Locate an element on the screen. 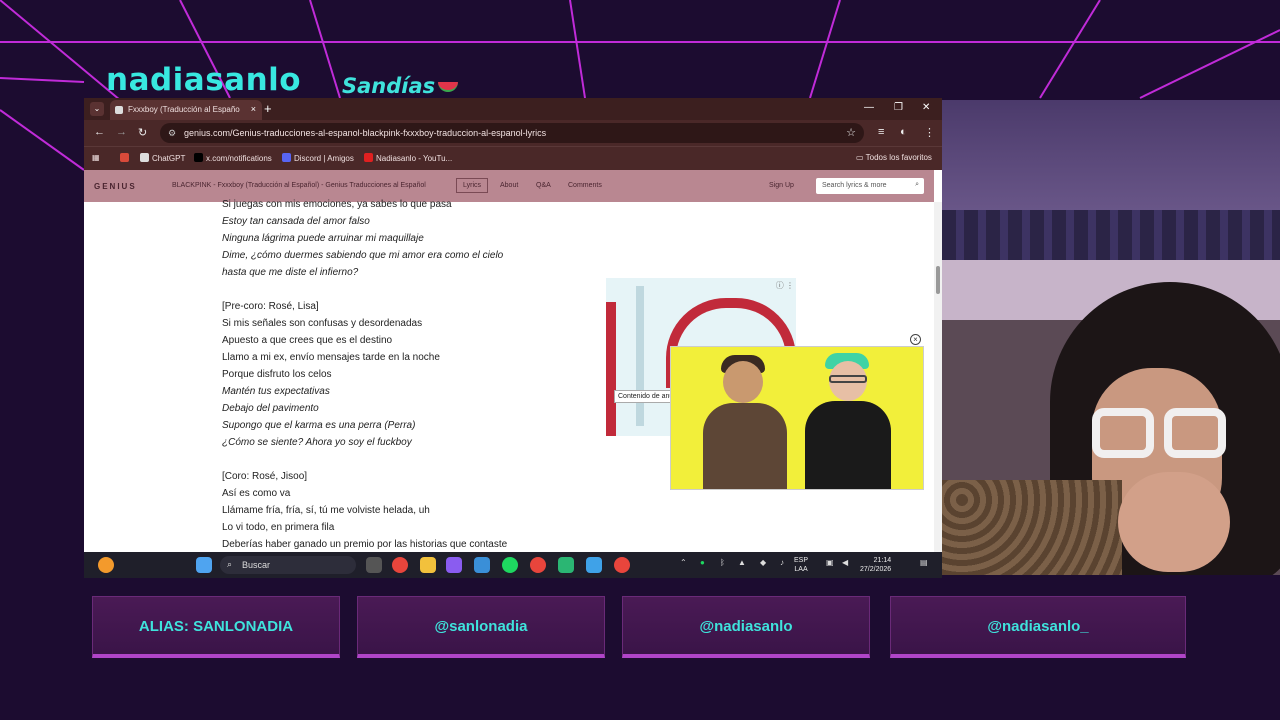  genius-search-input: Search lyrics & more ⌕ is located at coordinates (870, 186).